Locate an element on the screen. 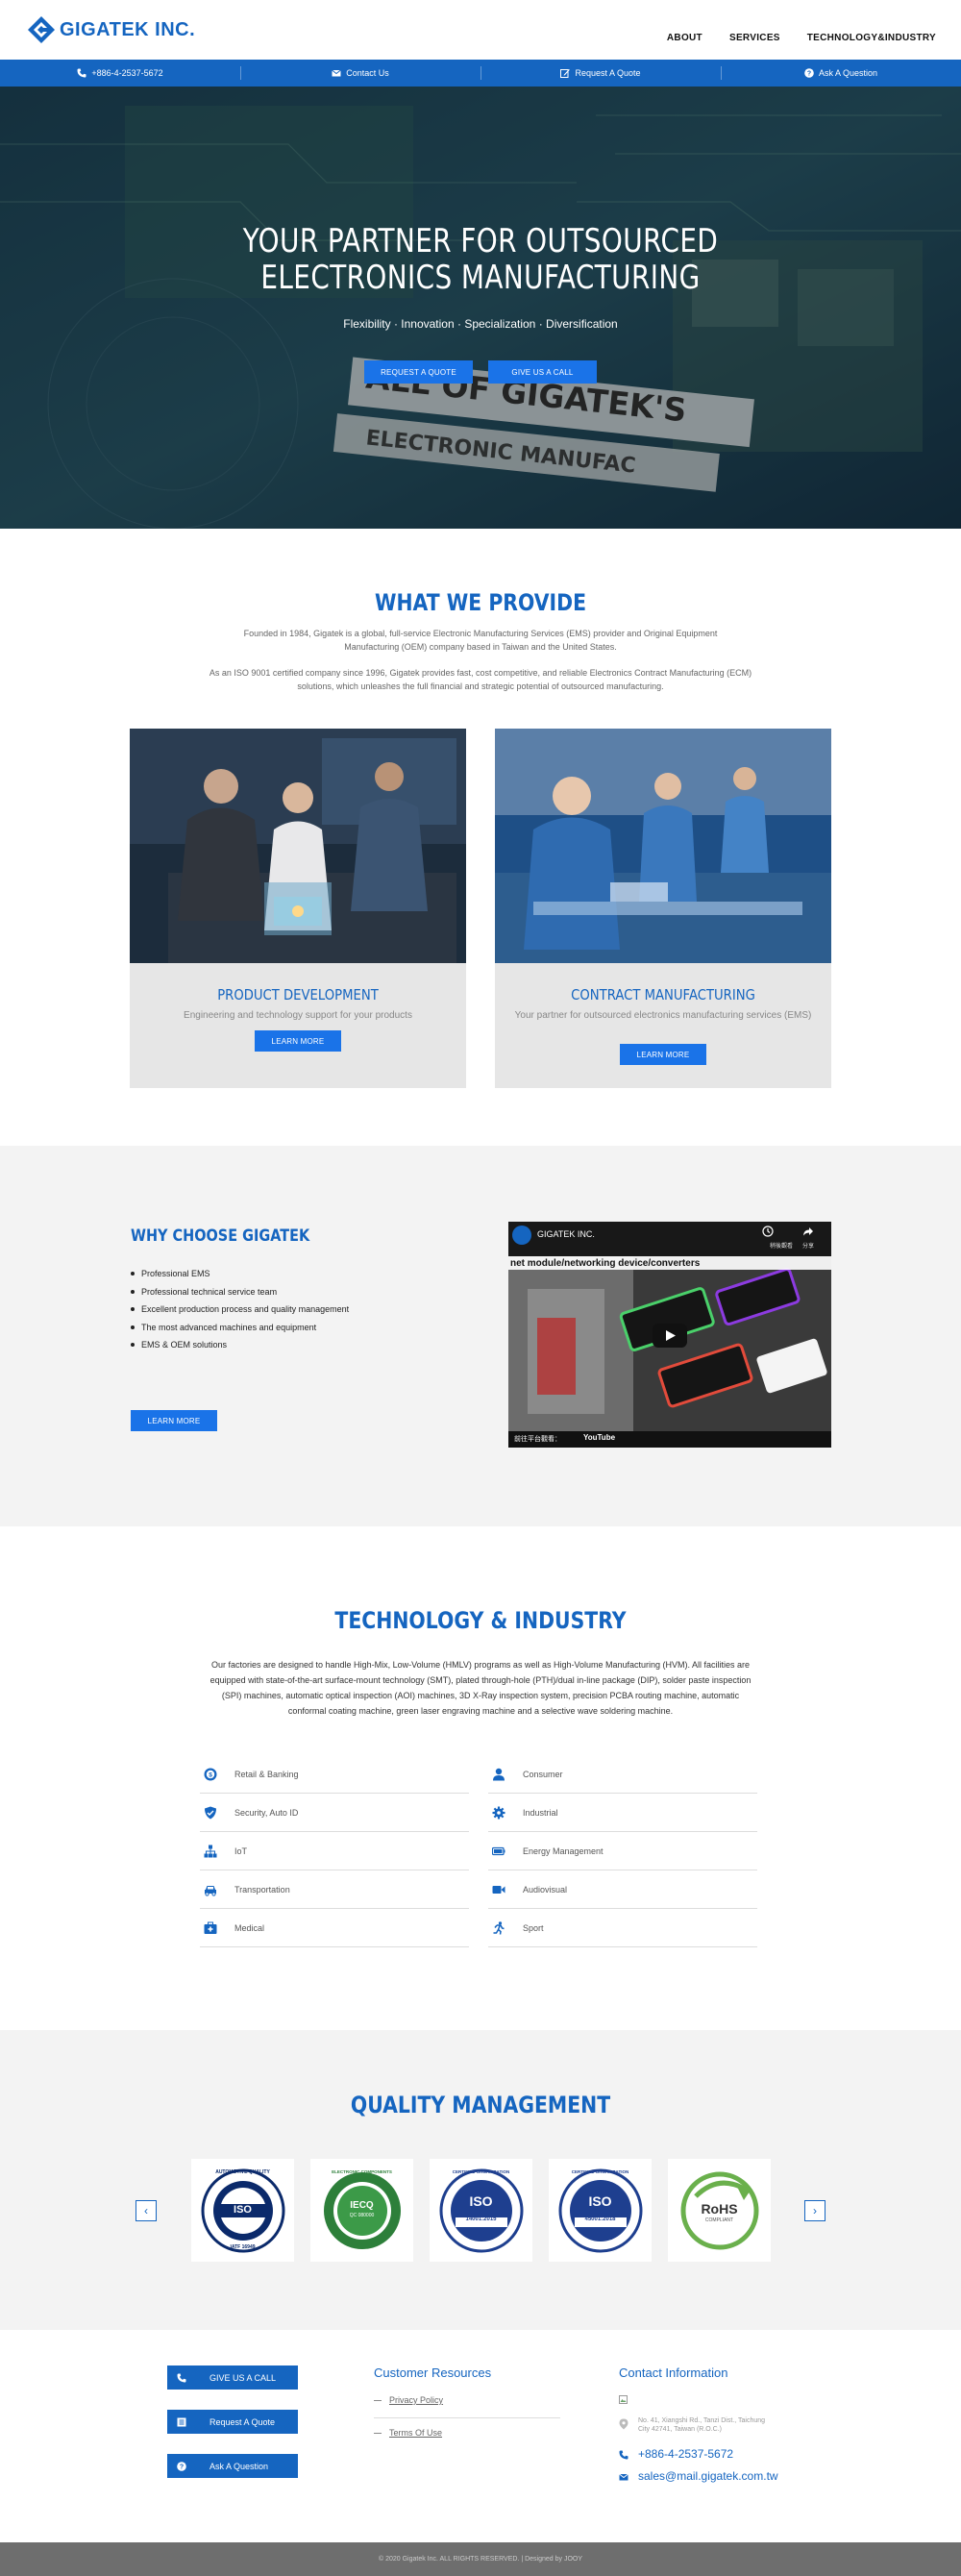 This screenshot has width=961, height=2576. privacy-policy-label: Privacy Policy is located at coordinates (416, 2400).